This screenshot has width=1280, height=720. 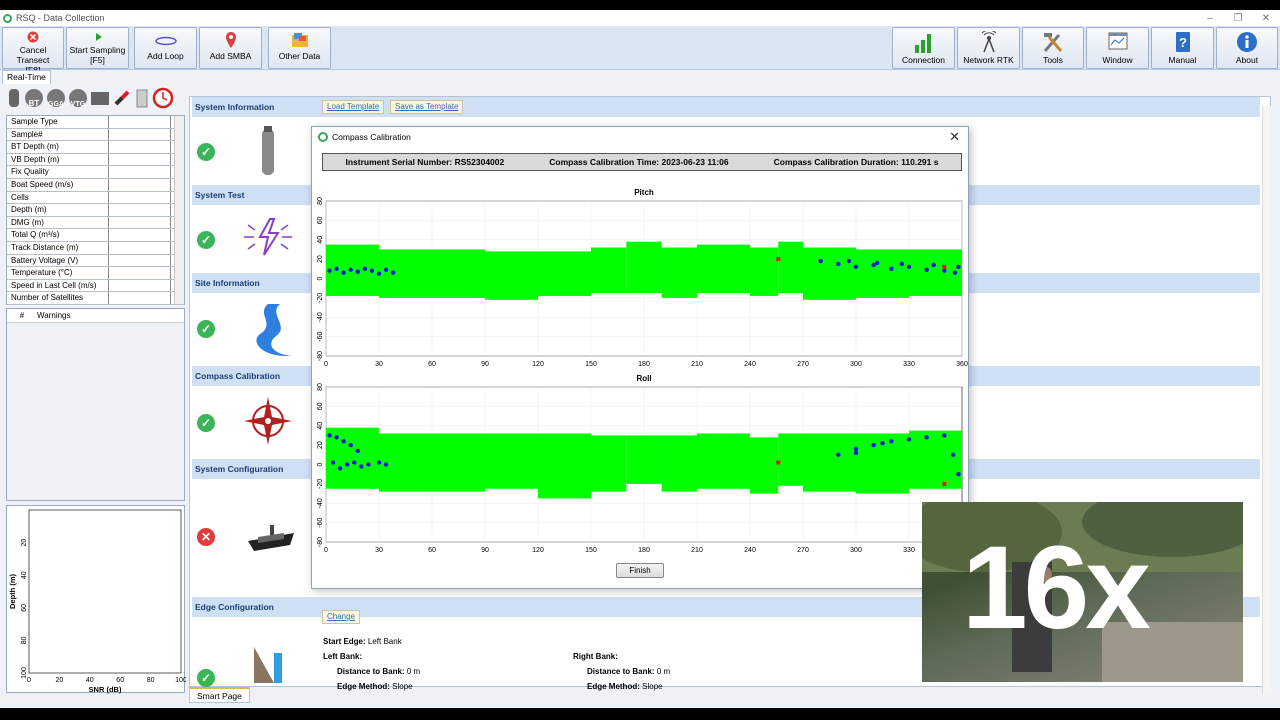 I want to click on dialog-title: Compass Calibration, so click(x=371, y=137).